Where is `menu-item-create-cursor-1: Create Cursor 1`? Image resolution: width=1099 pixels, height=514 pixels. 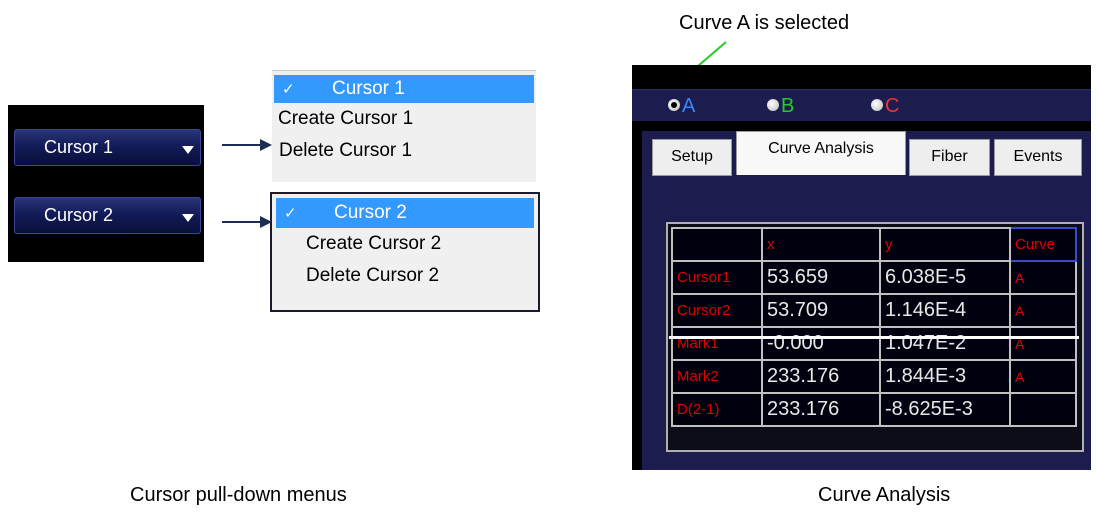
menu-item-create-cursor-1: Create Cursor 1 is located at coordinates (404, 119).